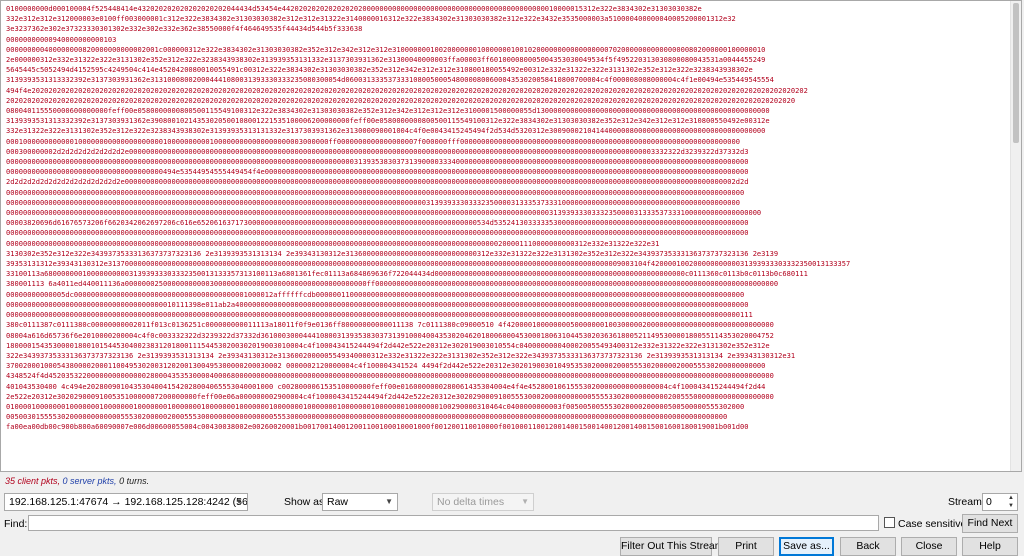 This screenshot has width=1024, height=556. I want to click on filter-out-stream-button: Filter Out This Stream, so click(672, 546).